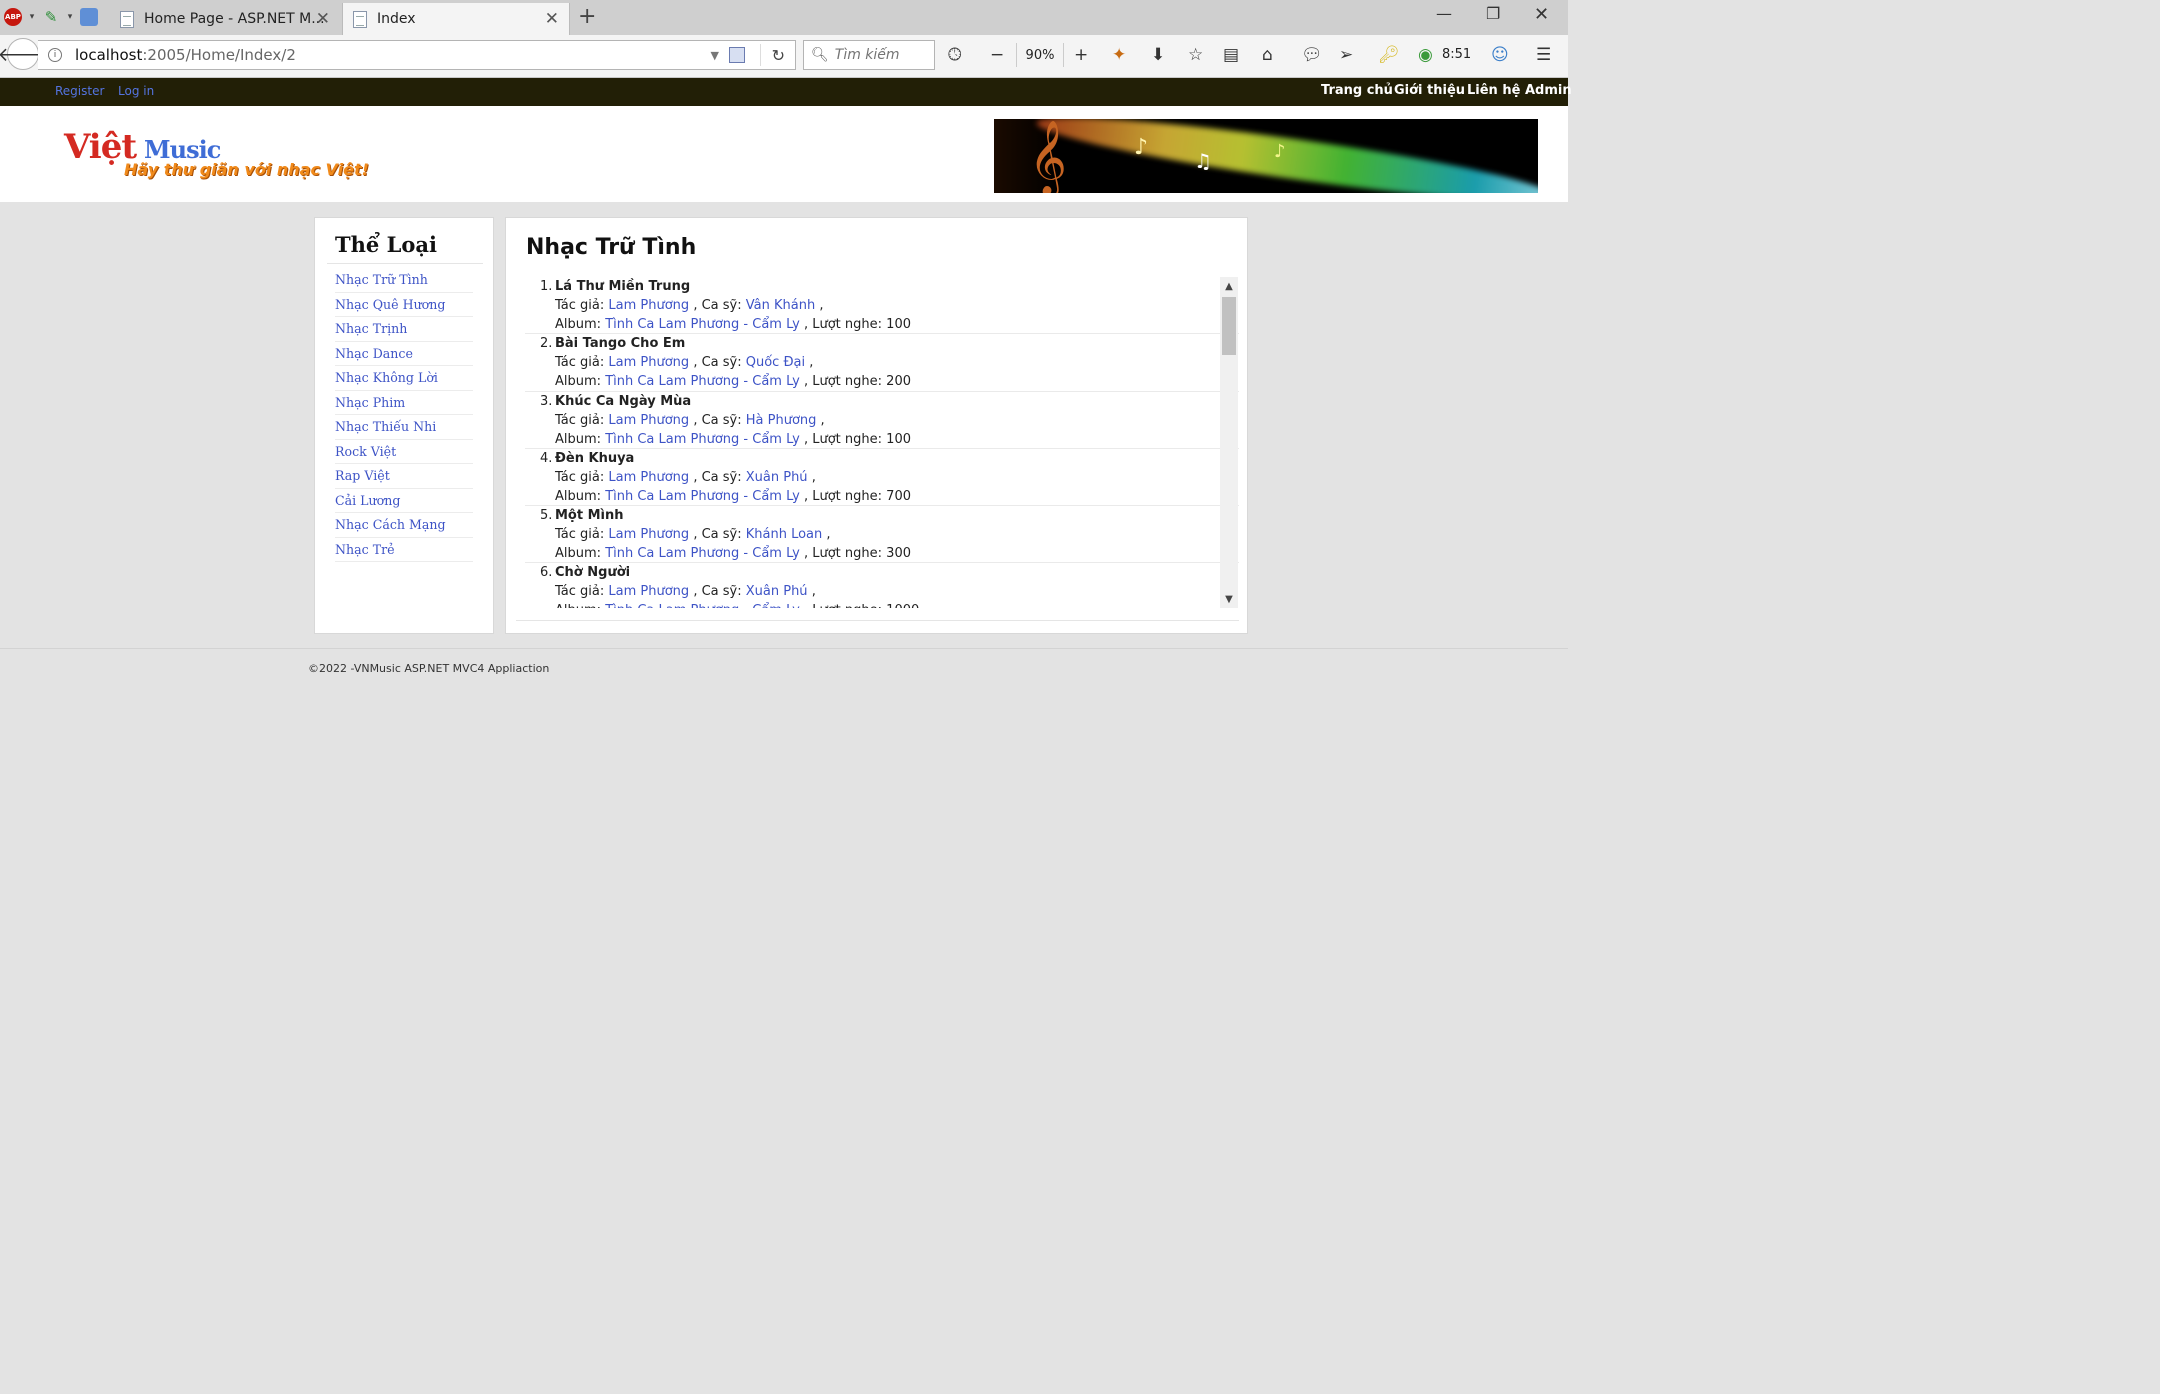  I want to click on close-window-button: ✕, so click(1541, 14).